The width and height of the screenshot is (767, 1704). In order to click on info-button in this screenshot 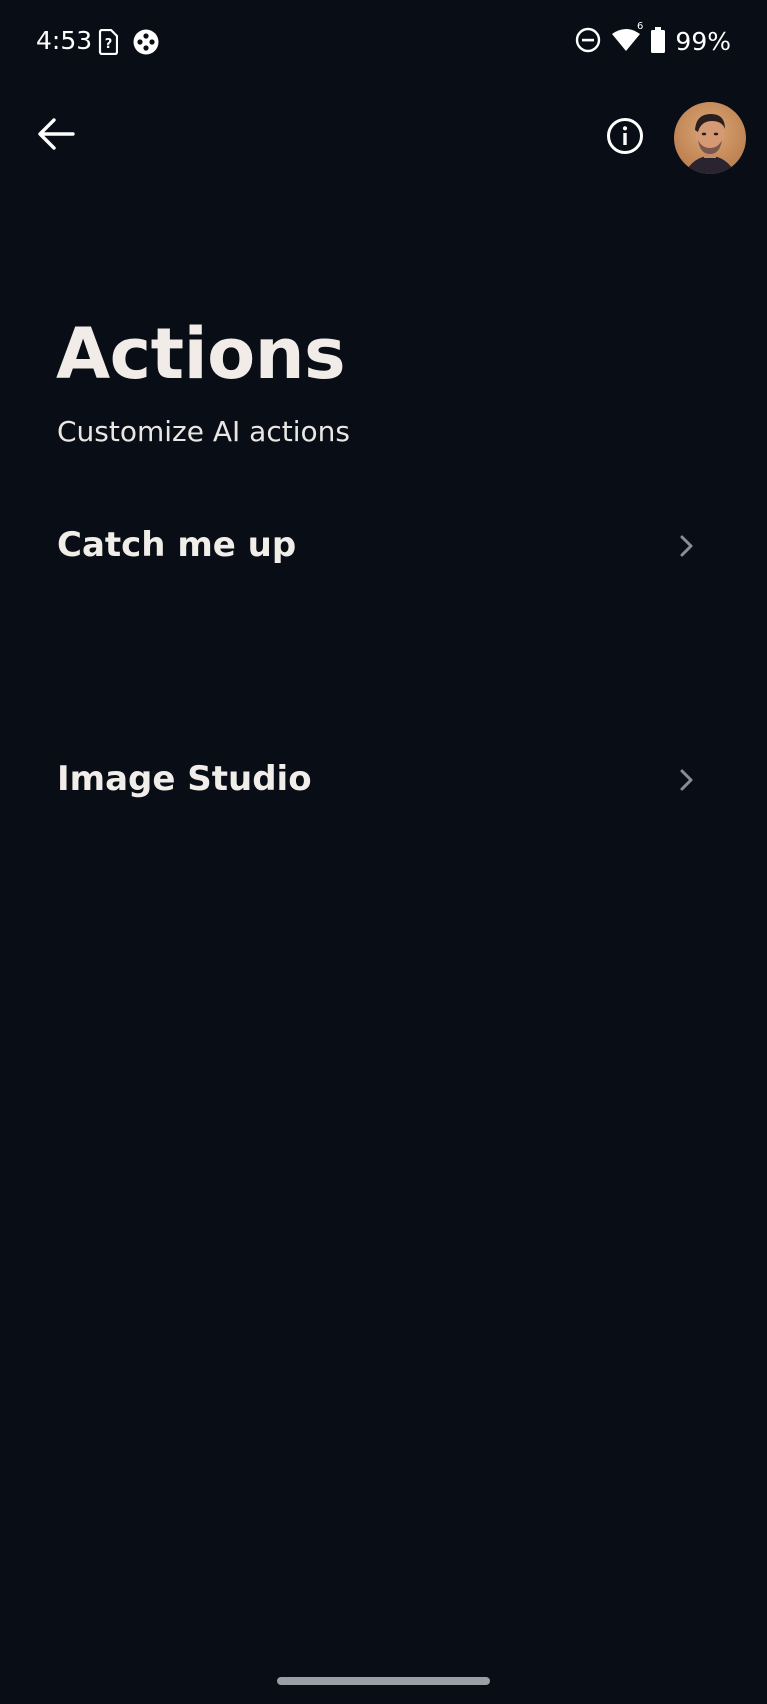, I will do `click(625, 138)`.